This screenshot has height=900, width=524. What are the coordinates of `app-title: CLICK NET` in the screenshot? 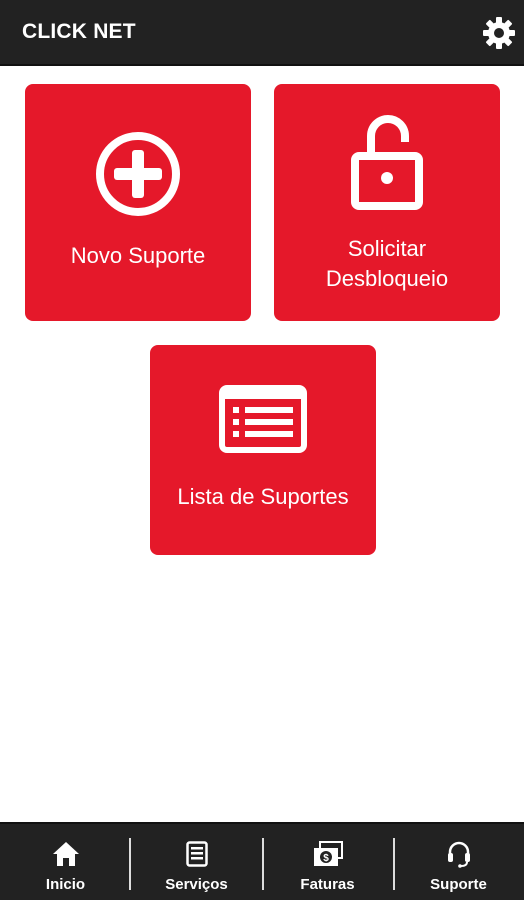 It's located at (79, 31).